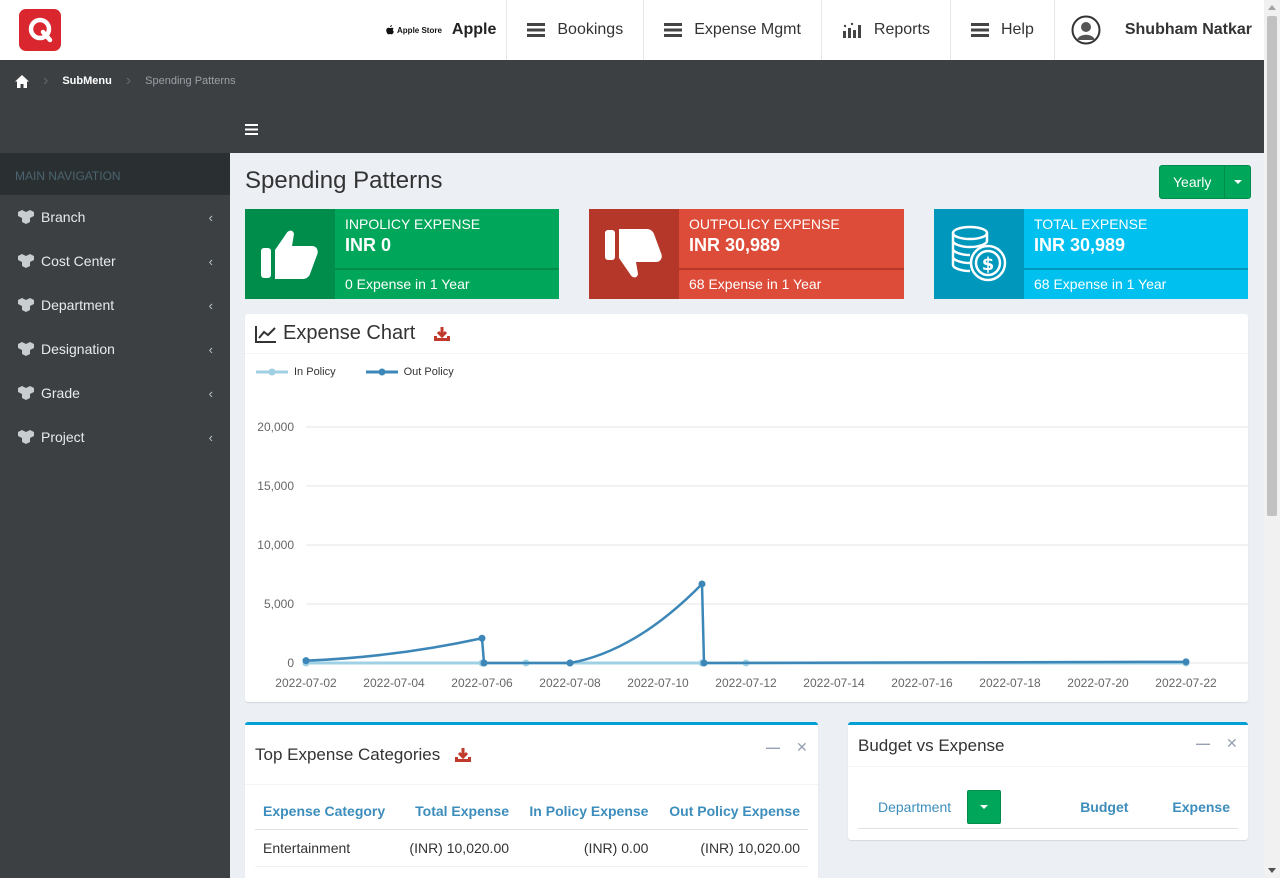 This screenshot has width=1280, height=878. What do you see at coordinates (190, 81) in the screenshot?
I see `breadcrumb-current: Spending Patterns` at bounding box center [190, 81].